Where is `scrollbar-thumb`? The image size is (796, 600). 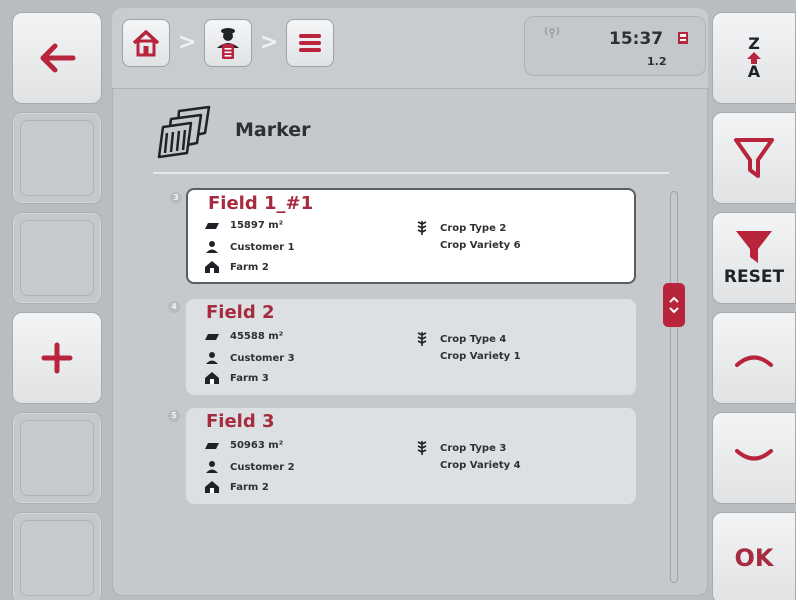 scrollbar-thumb is located at coordinates (674, 305).